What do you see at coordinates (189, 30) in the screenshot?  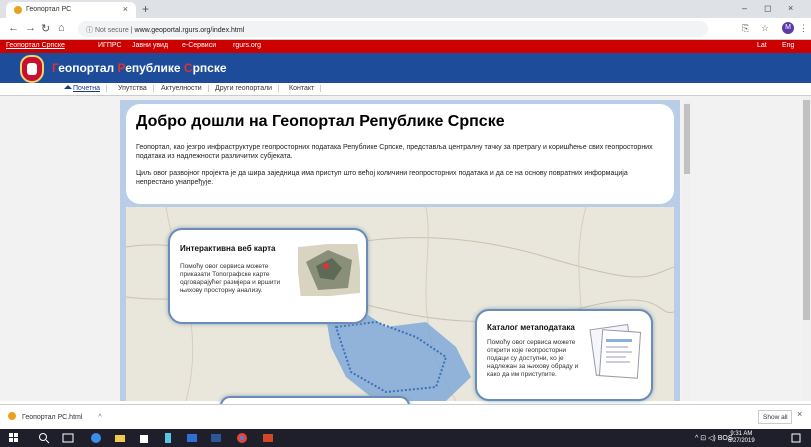 I see `url-text: www.geoportal.rgurs.org/index.html` at bounding box center [189, 30].